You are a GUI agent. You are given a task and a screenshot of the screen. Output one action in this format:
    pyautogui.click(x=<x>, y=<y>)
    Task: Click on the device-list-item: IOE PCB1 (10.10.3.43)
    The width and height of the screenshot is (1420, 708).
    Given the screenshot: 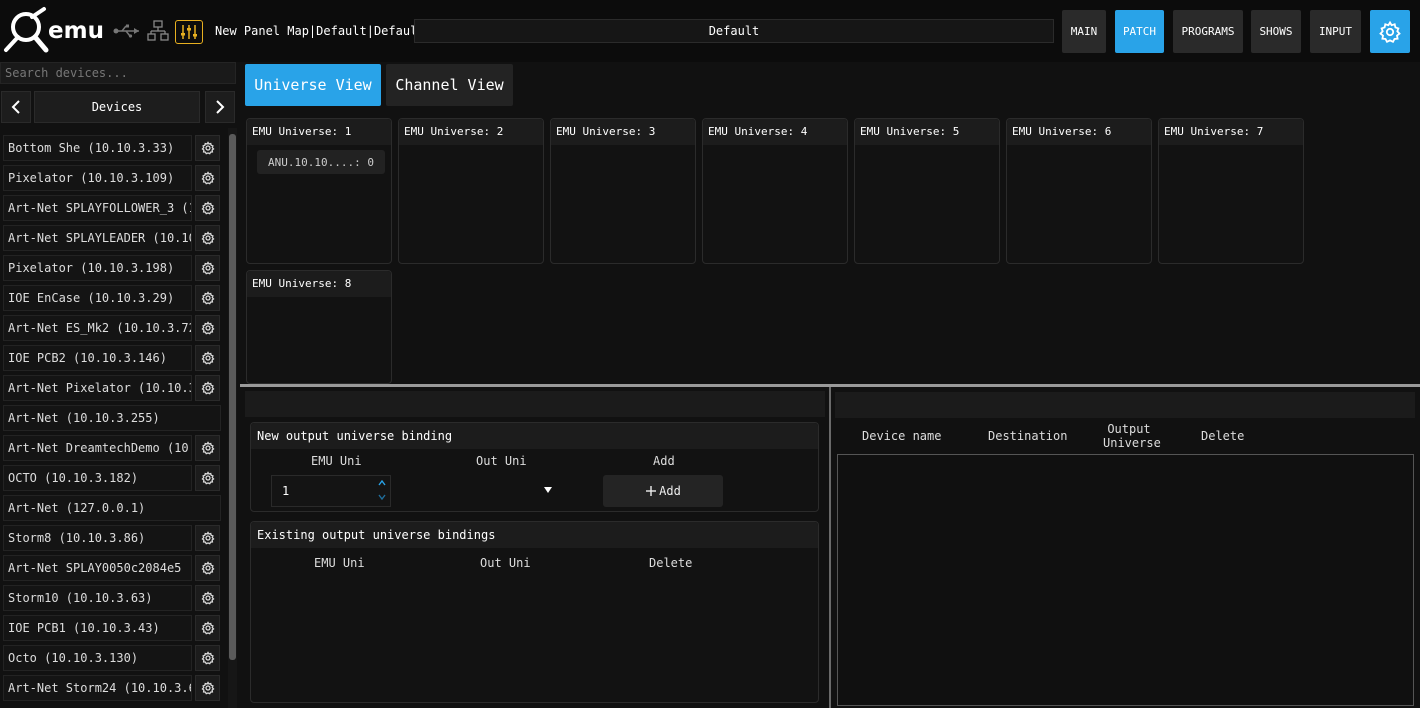 What is the action you would take?
    pyautogui.click(x=113, y=629)
    